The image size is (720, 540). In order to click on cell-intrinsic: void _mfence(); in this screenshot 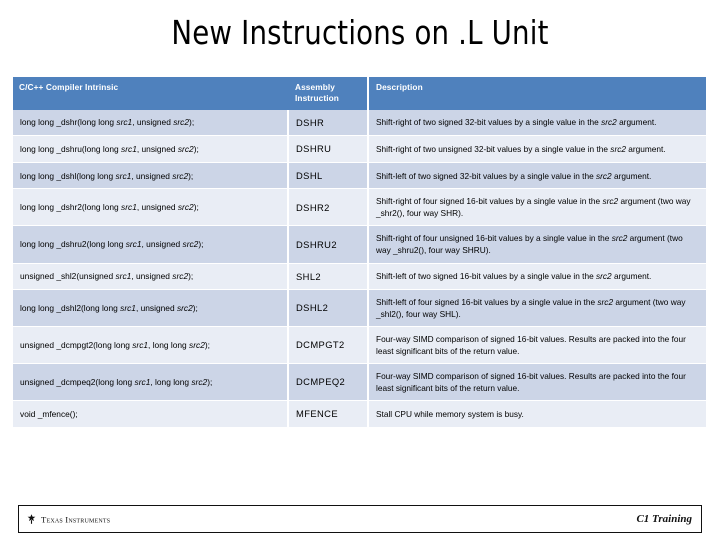, I will do `click(150, 414)`.